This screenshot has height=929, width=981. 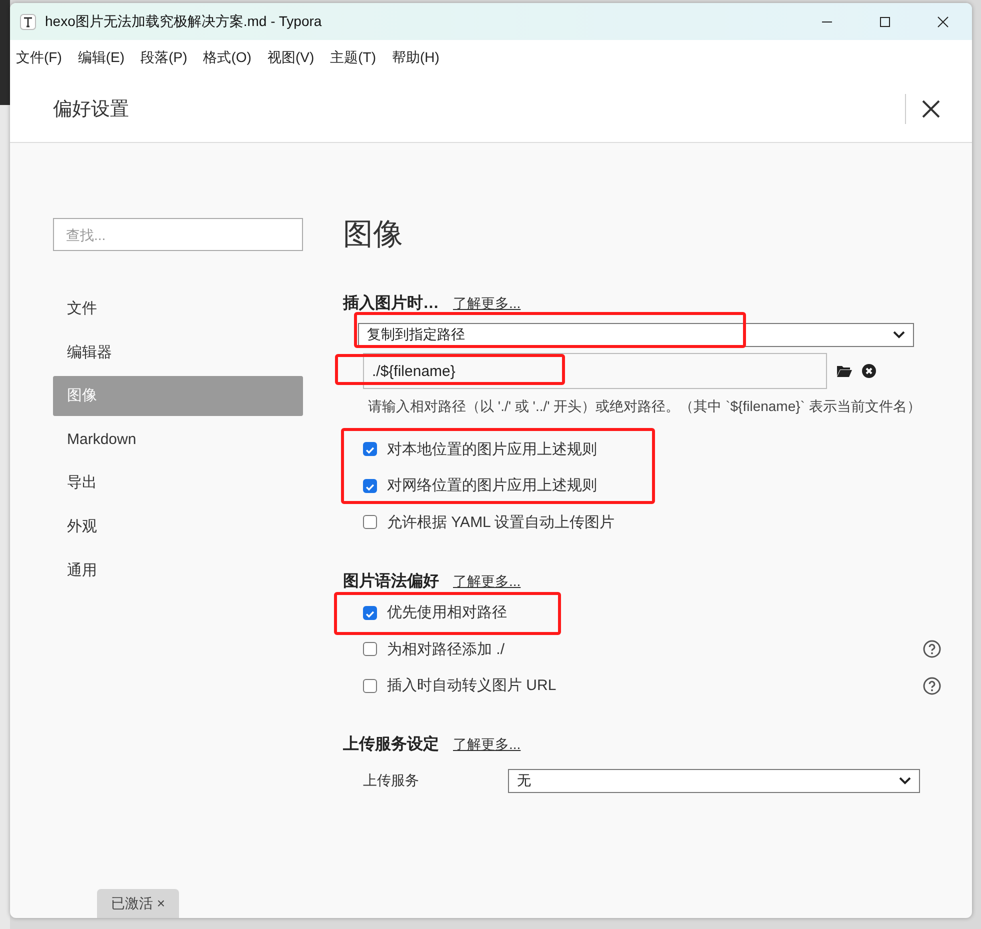 What do you see at coordinates (138, 903) in the screenshot?
I see `status-badge: 已激活 ×` at bounding box center [138, 903].